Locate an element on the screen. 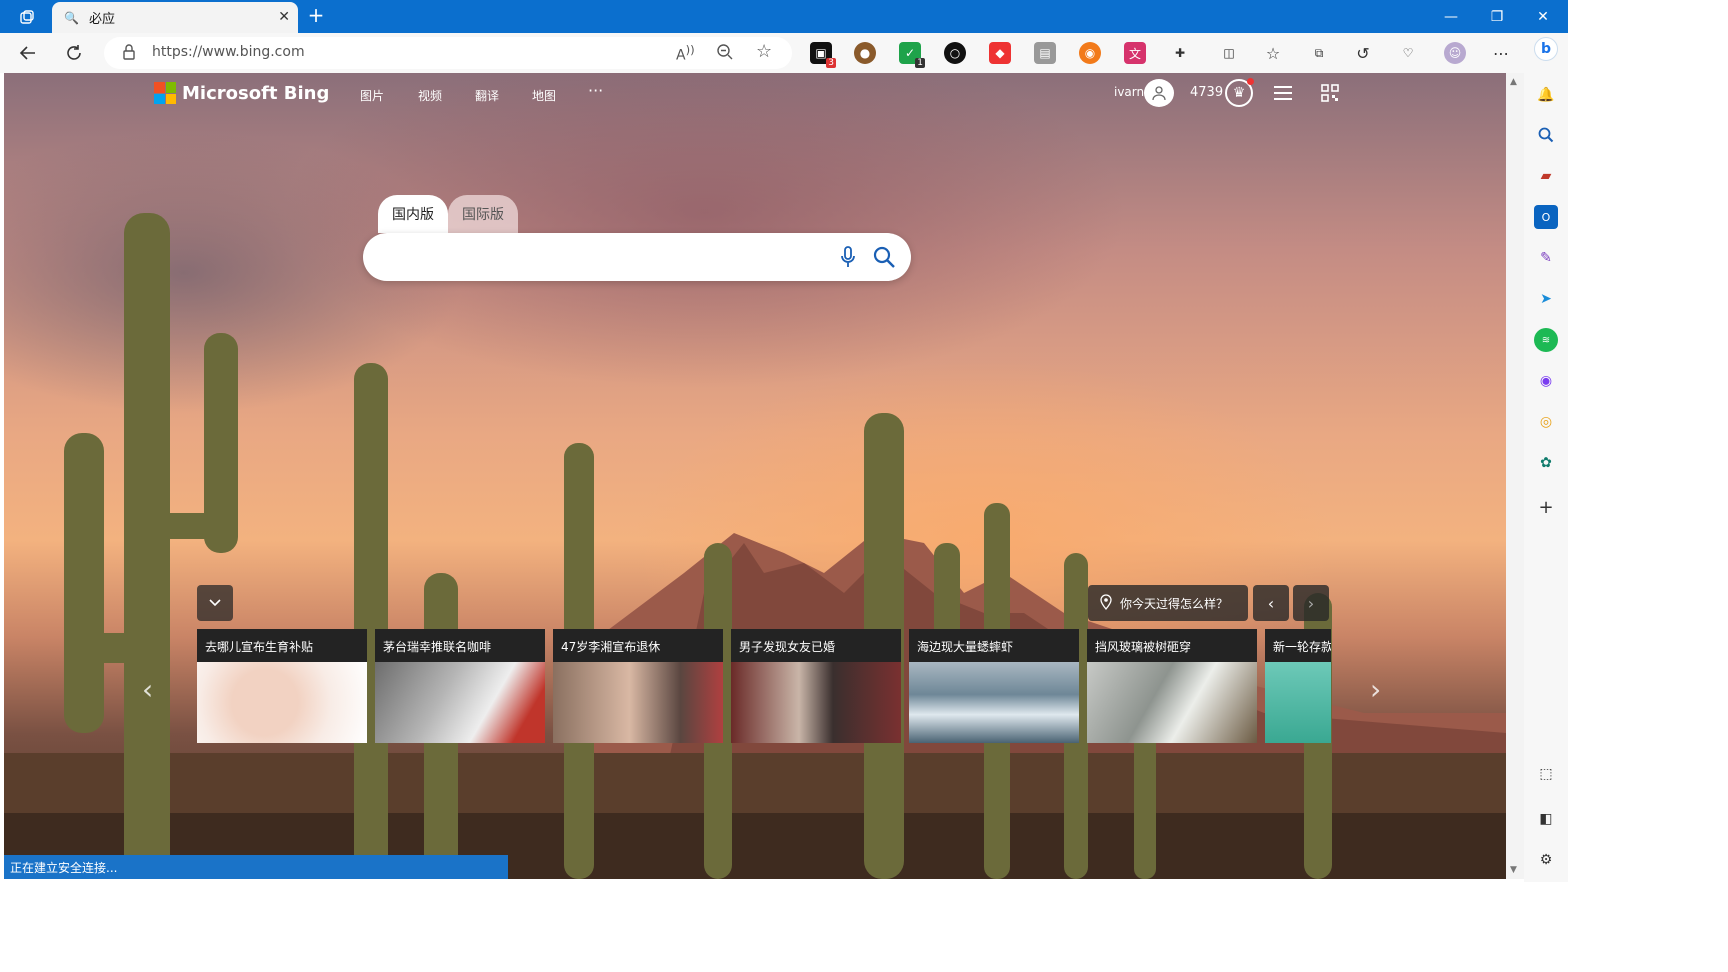  edge-sidebar: b 🔔 ▰ O ✎ ➤ ≋ ◉ ◎ ✿ + ⬚ ◧ ⚙ is located at coordinates (1546, 457).